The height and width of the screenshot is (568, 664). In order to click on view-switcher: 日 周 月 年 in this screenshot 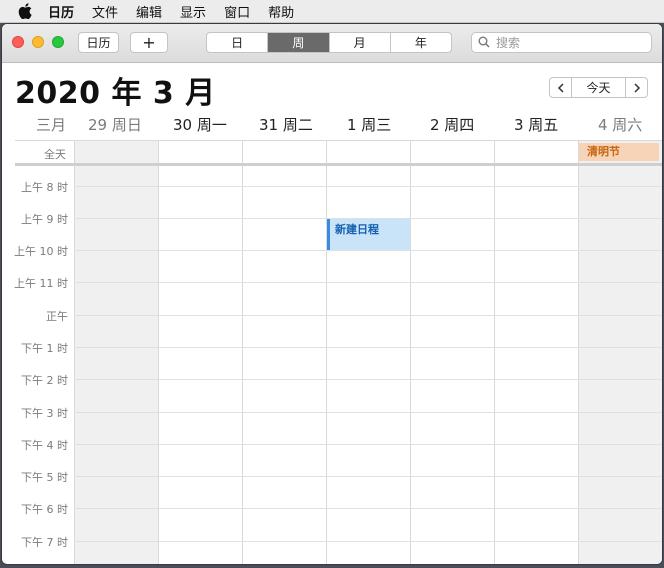, I will do `click(329, 42)`.